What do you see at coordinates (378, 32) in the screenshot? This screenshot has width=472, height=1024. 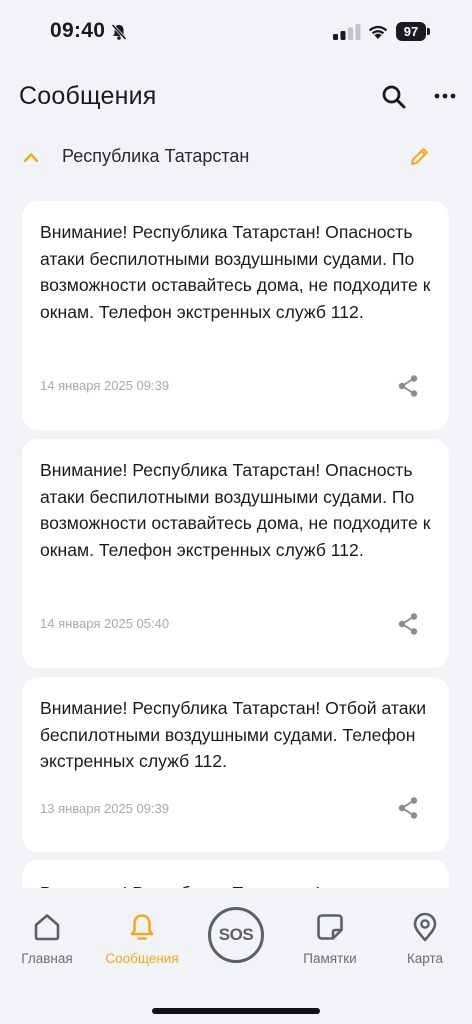 I see `wifi-icon` at bounding box center [378, 32].